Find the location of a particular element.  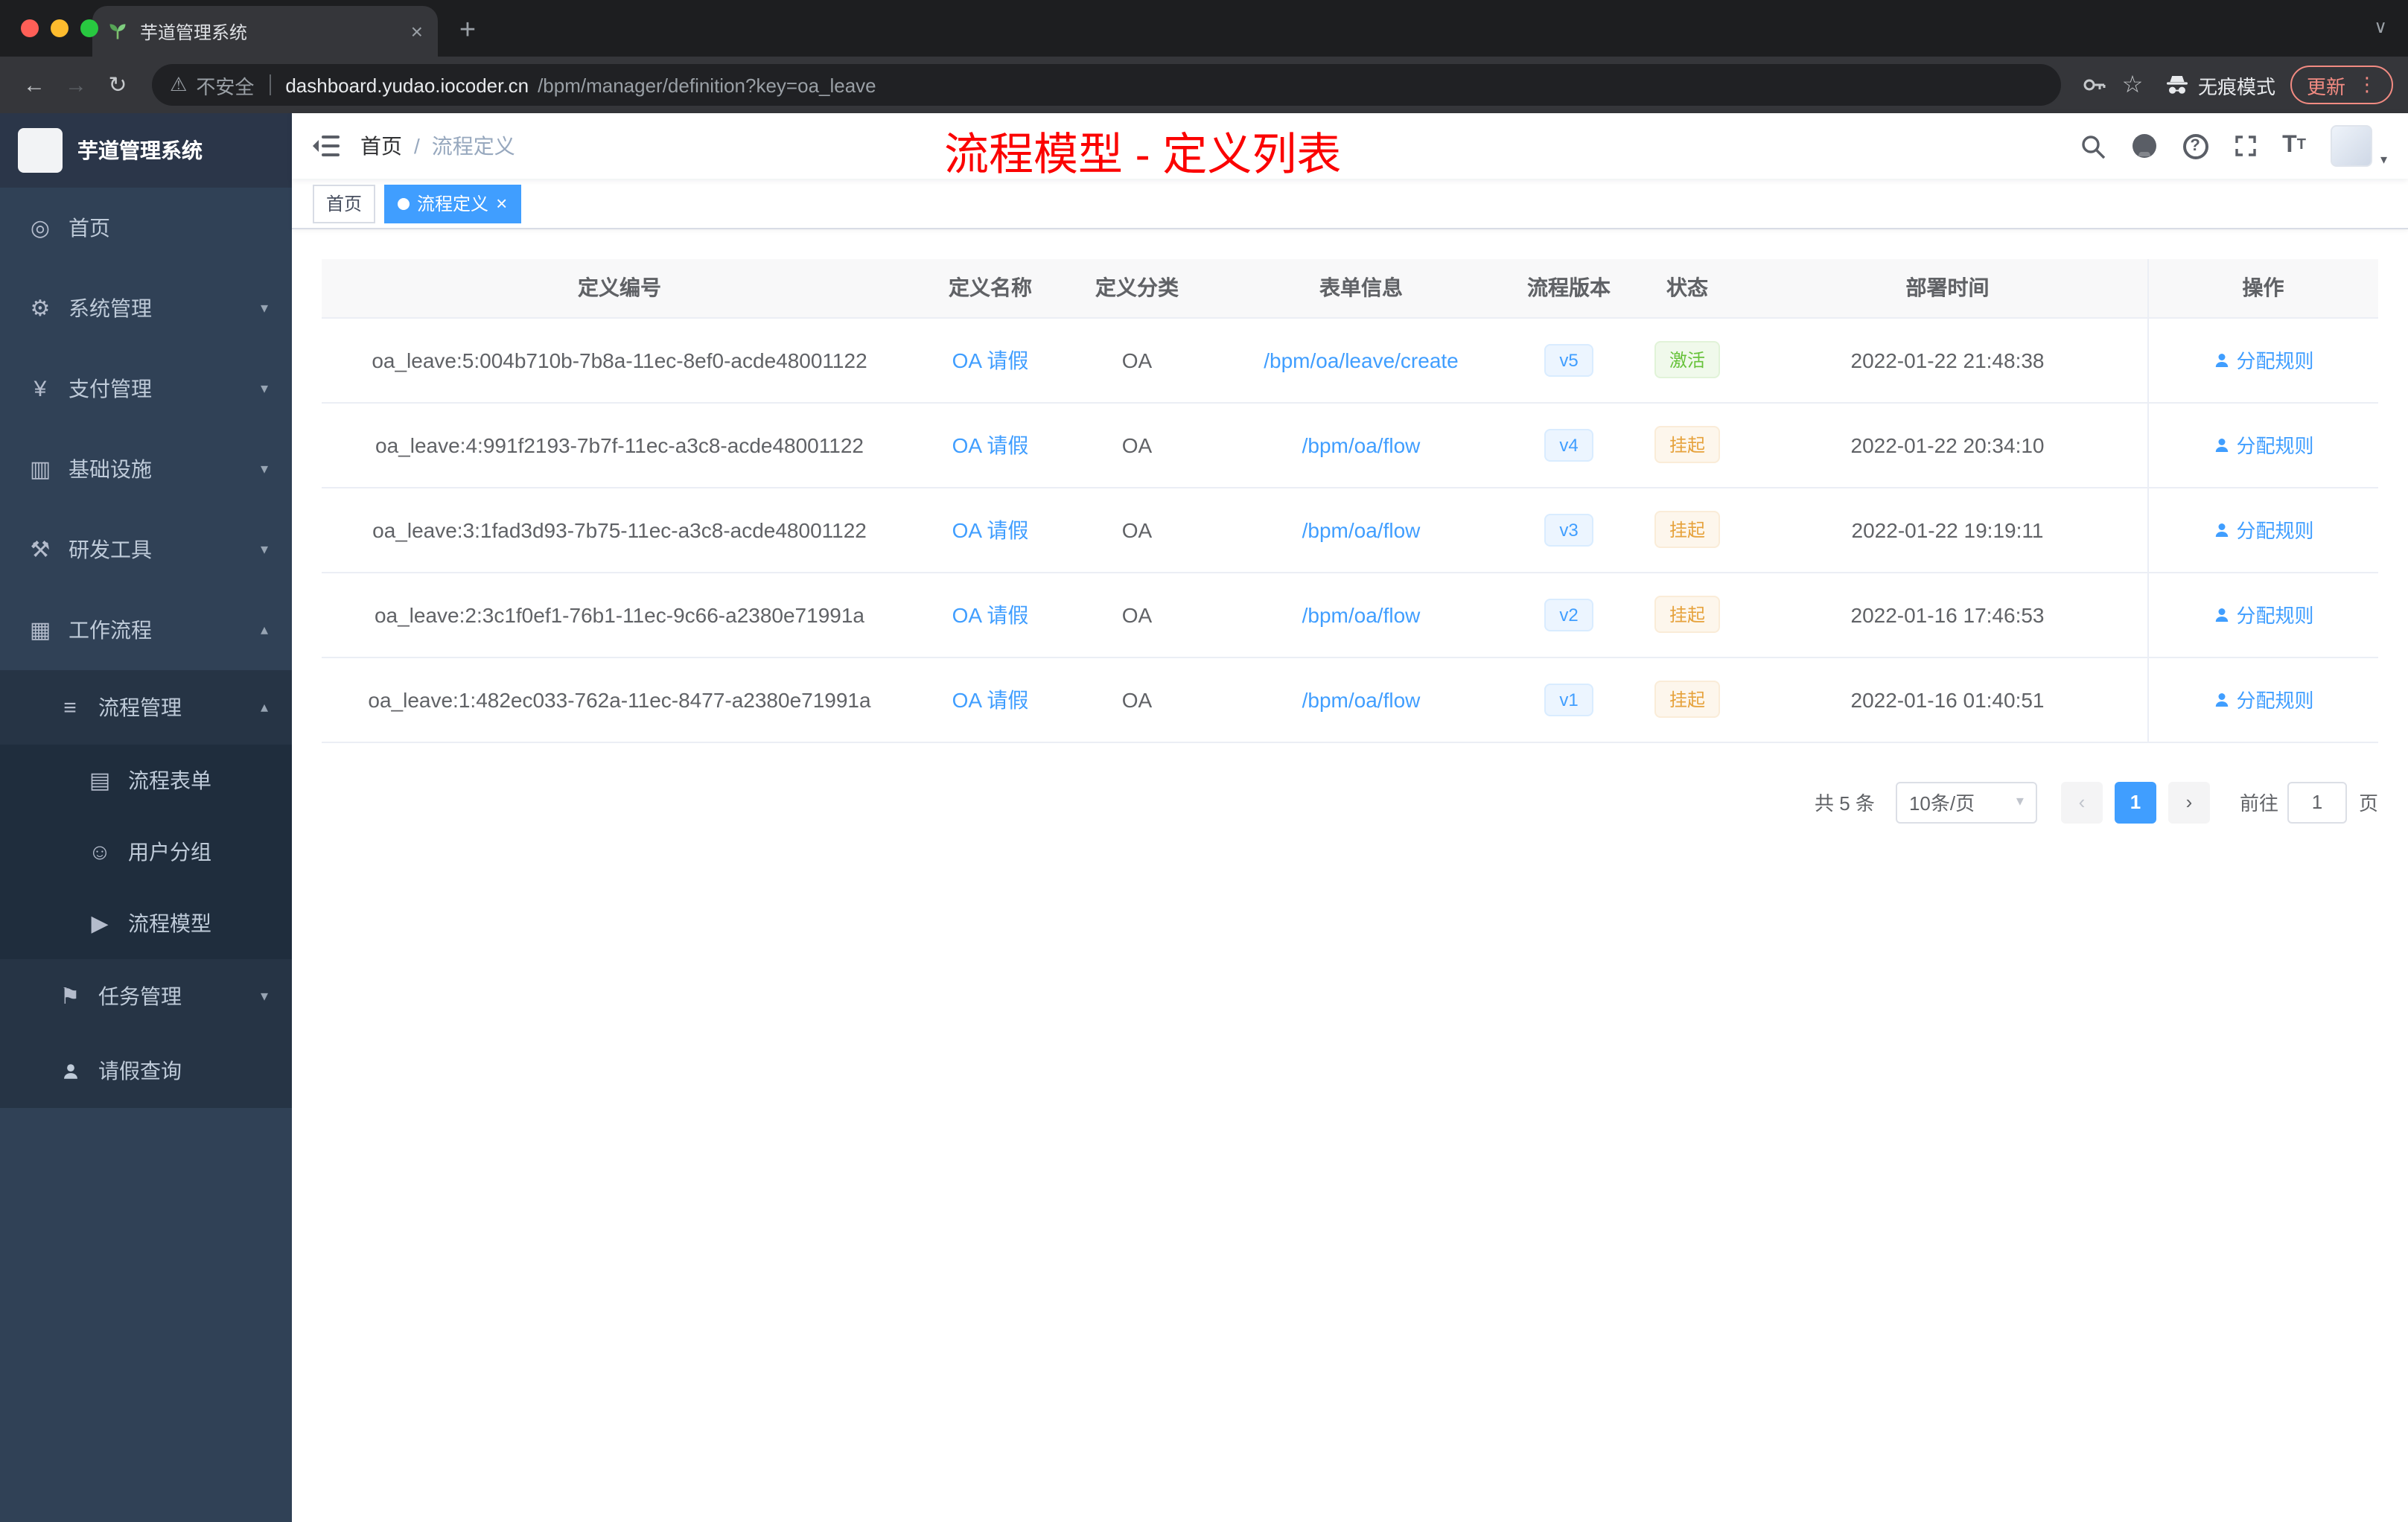

minimize-window-button is located at coordinates (60, 28).